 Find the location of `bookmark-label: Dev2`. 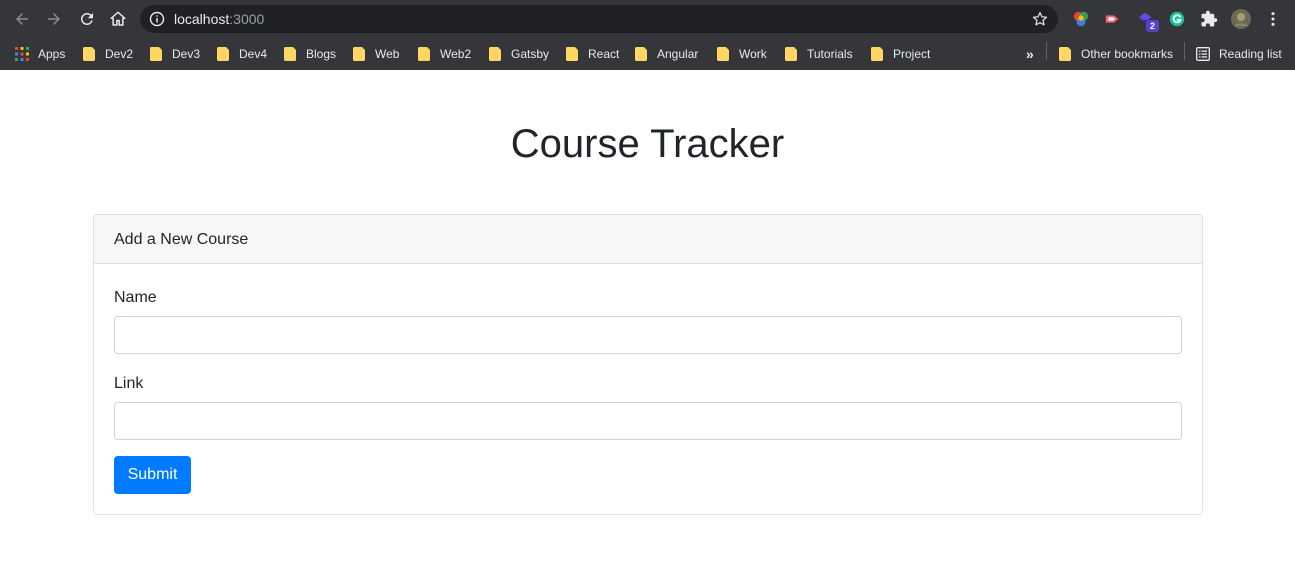

bookmark-label: Dev2 is located at coordinates (119, 54).